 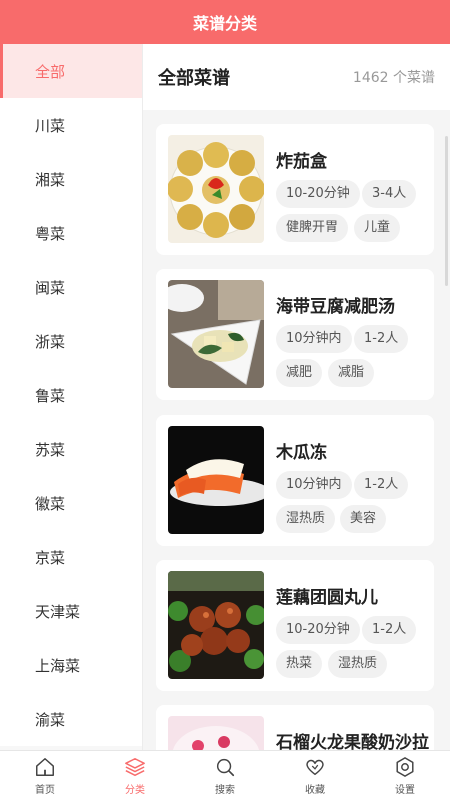 What do you see at coordinates (71, 233) in the screenshot?
I see `sidebar-item-cantonese: 粤菜` at bounding box center [71, 233].